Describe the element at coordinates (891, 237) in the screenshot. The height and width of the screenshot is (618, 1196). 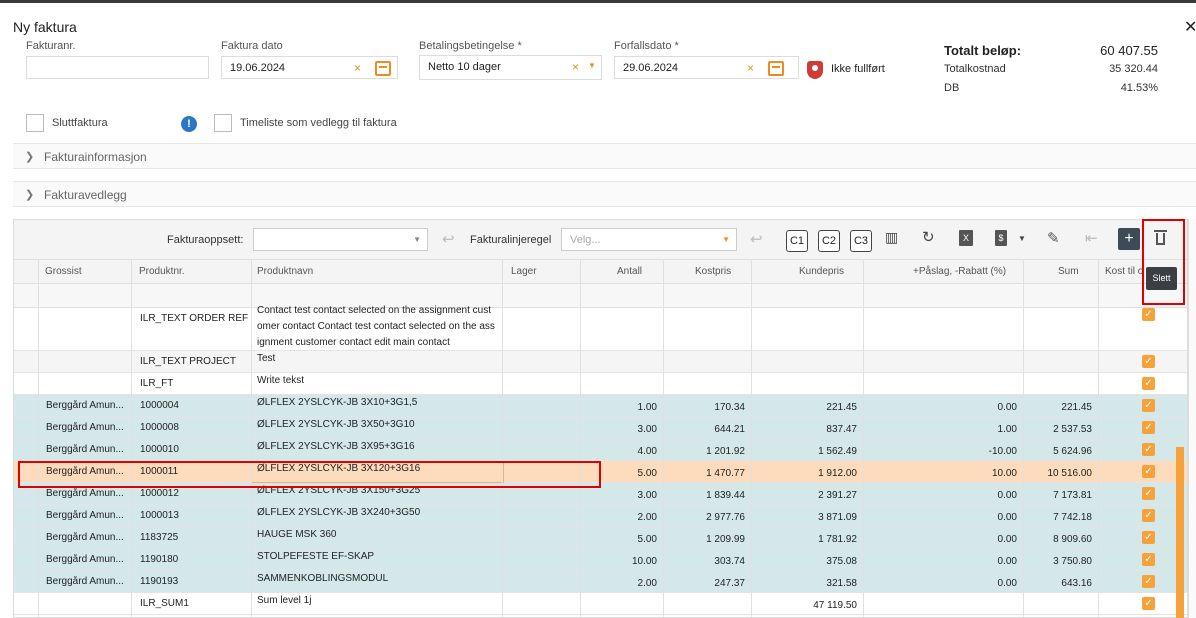
I see `columns-icon: ▥` at that location.